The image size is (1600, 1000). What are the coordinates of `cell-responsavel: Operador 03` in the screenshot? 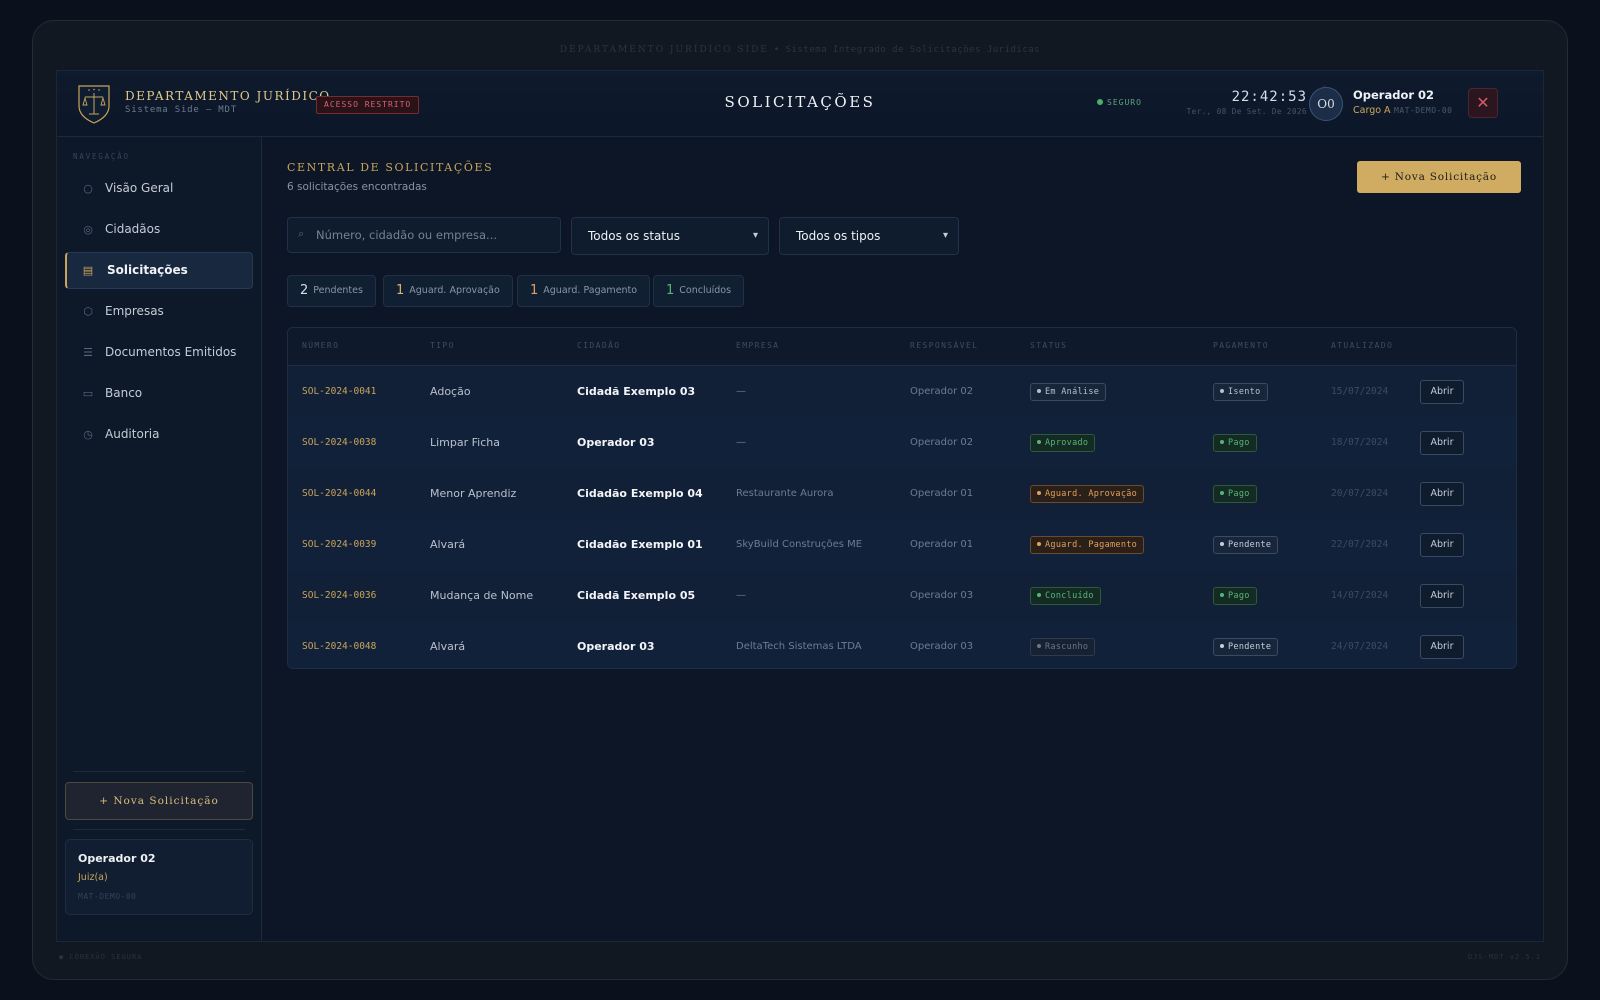 It's located at (942, 646).